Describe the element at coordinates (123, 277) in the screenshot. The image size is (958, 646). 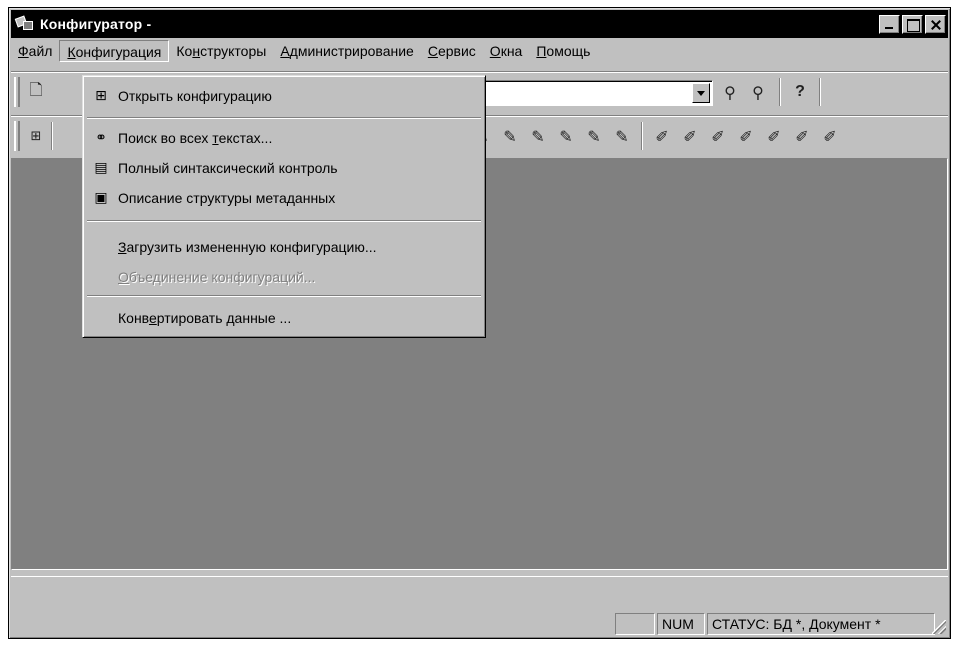
I see `menu-item-label-accel: О` at that location.